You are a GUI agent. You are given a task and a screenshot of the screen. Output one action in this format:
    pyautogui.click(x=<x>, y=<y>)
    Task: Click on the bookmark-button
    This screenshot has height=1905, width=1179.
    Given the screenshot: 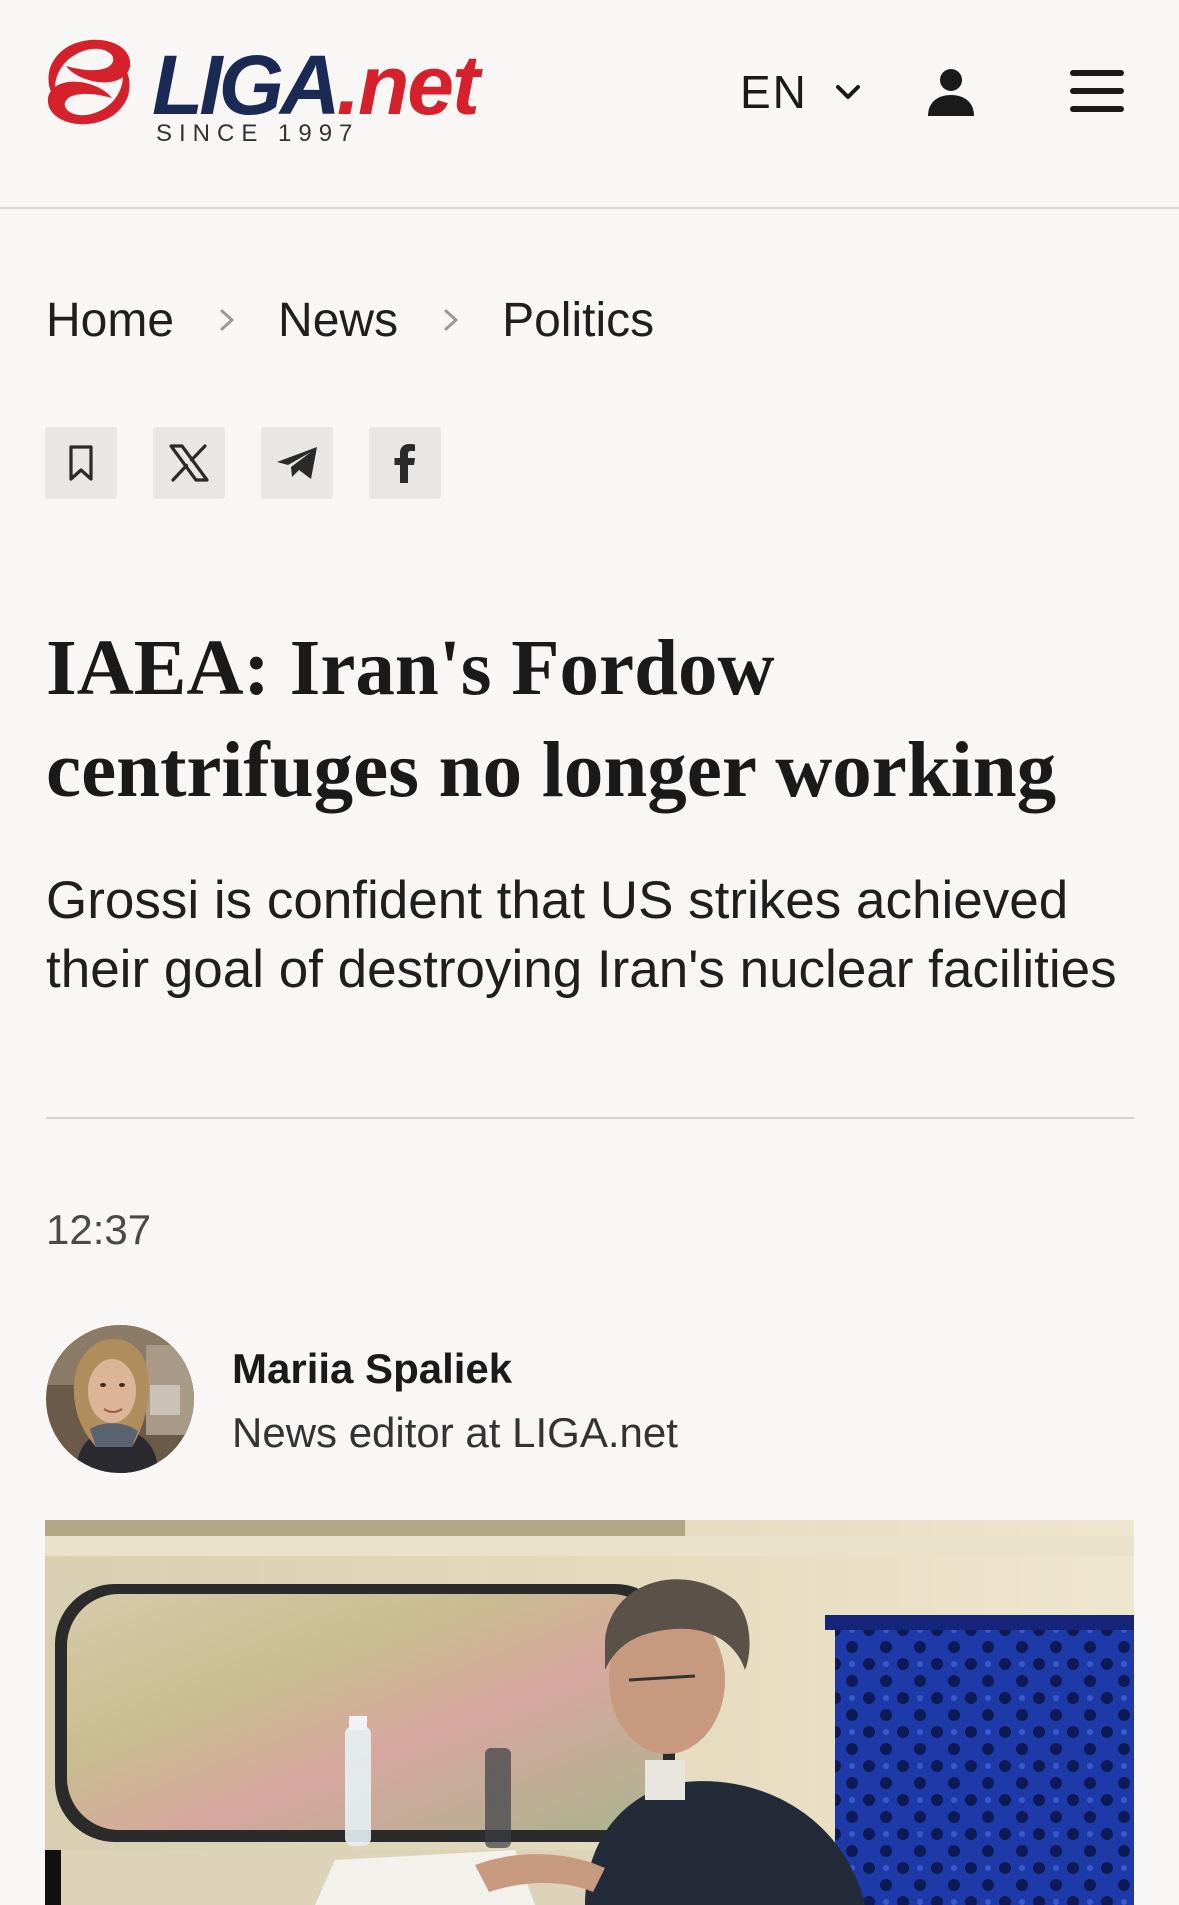 What is the action you would take?
    pyautogui.click(x=81, y=463)
    